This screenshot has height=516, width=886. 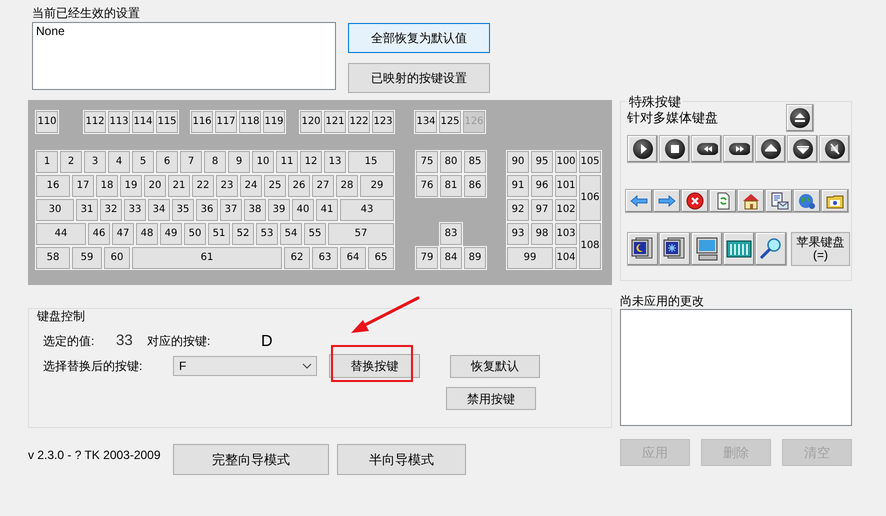 What do you see at coordinates (143, 162) in the screenshot?
I see `keyboard-key: 5` at bounding box center [143, 162].